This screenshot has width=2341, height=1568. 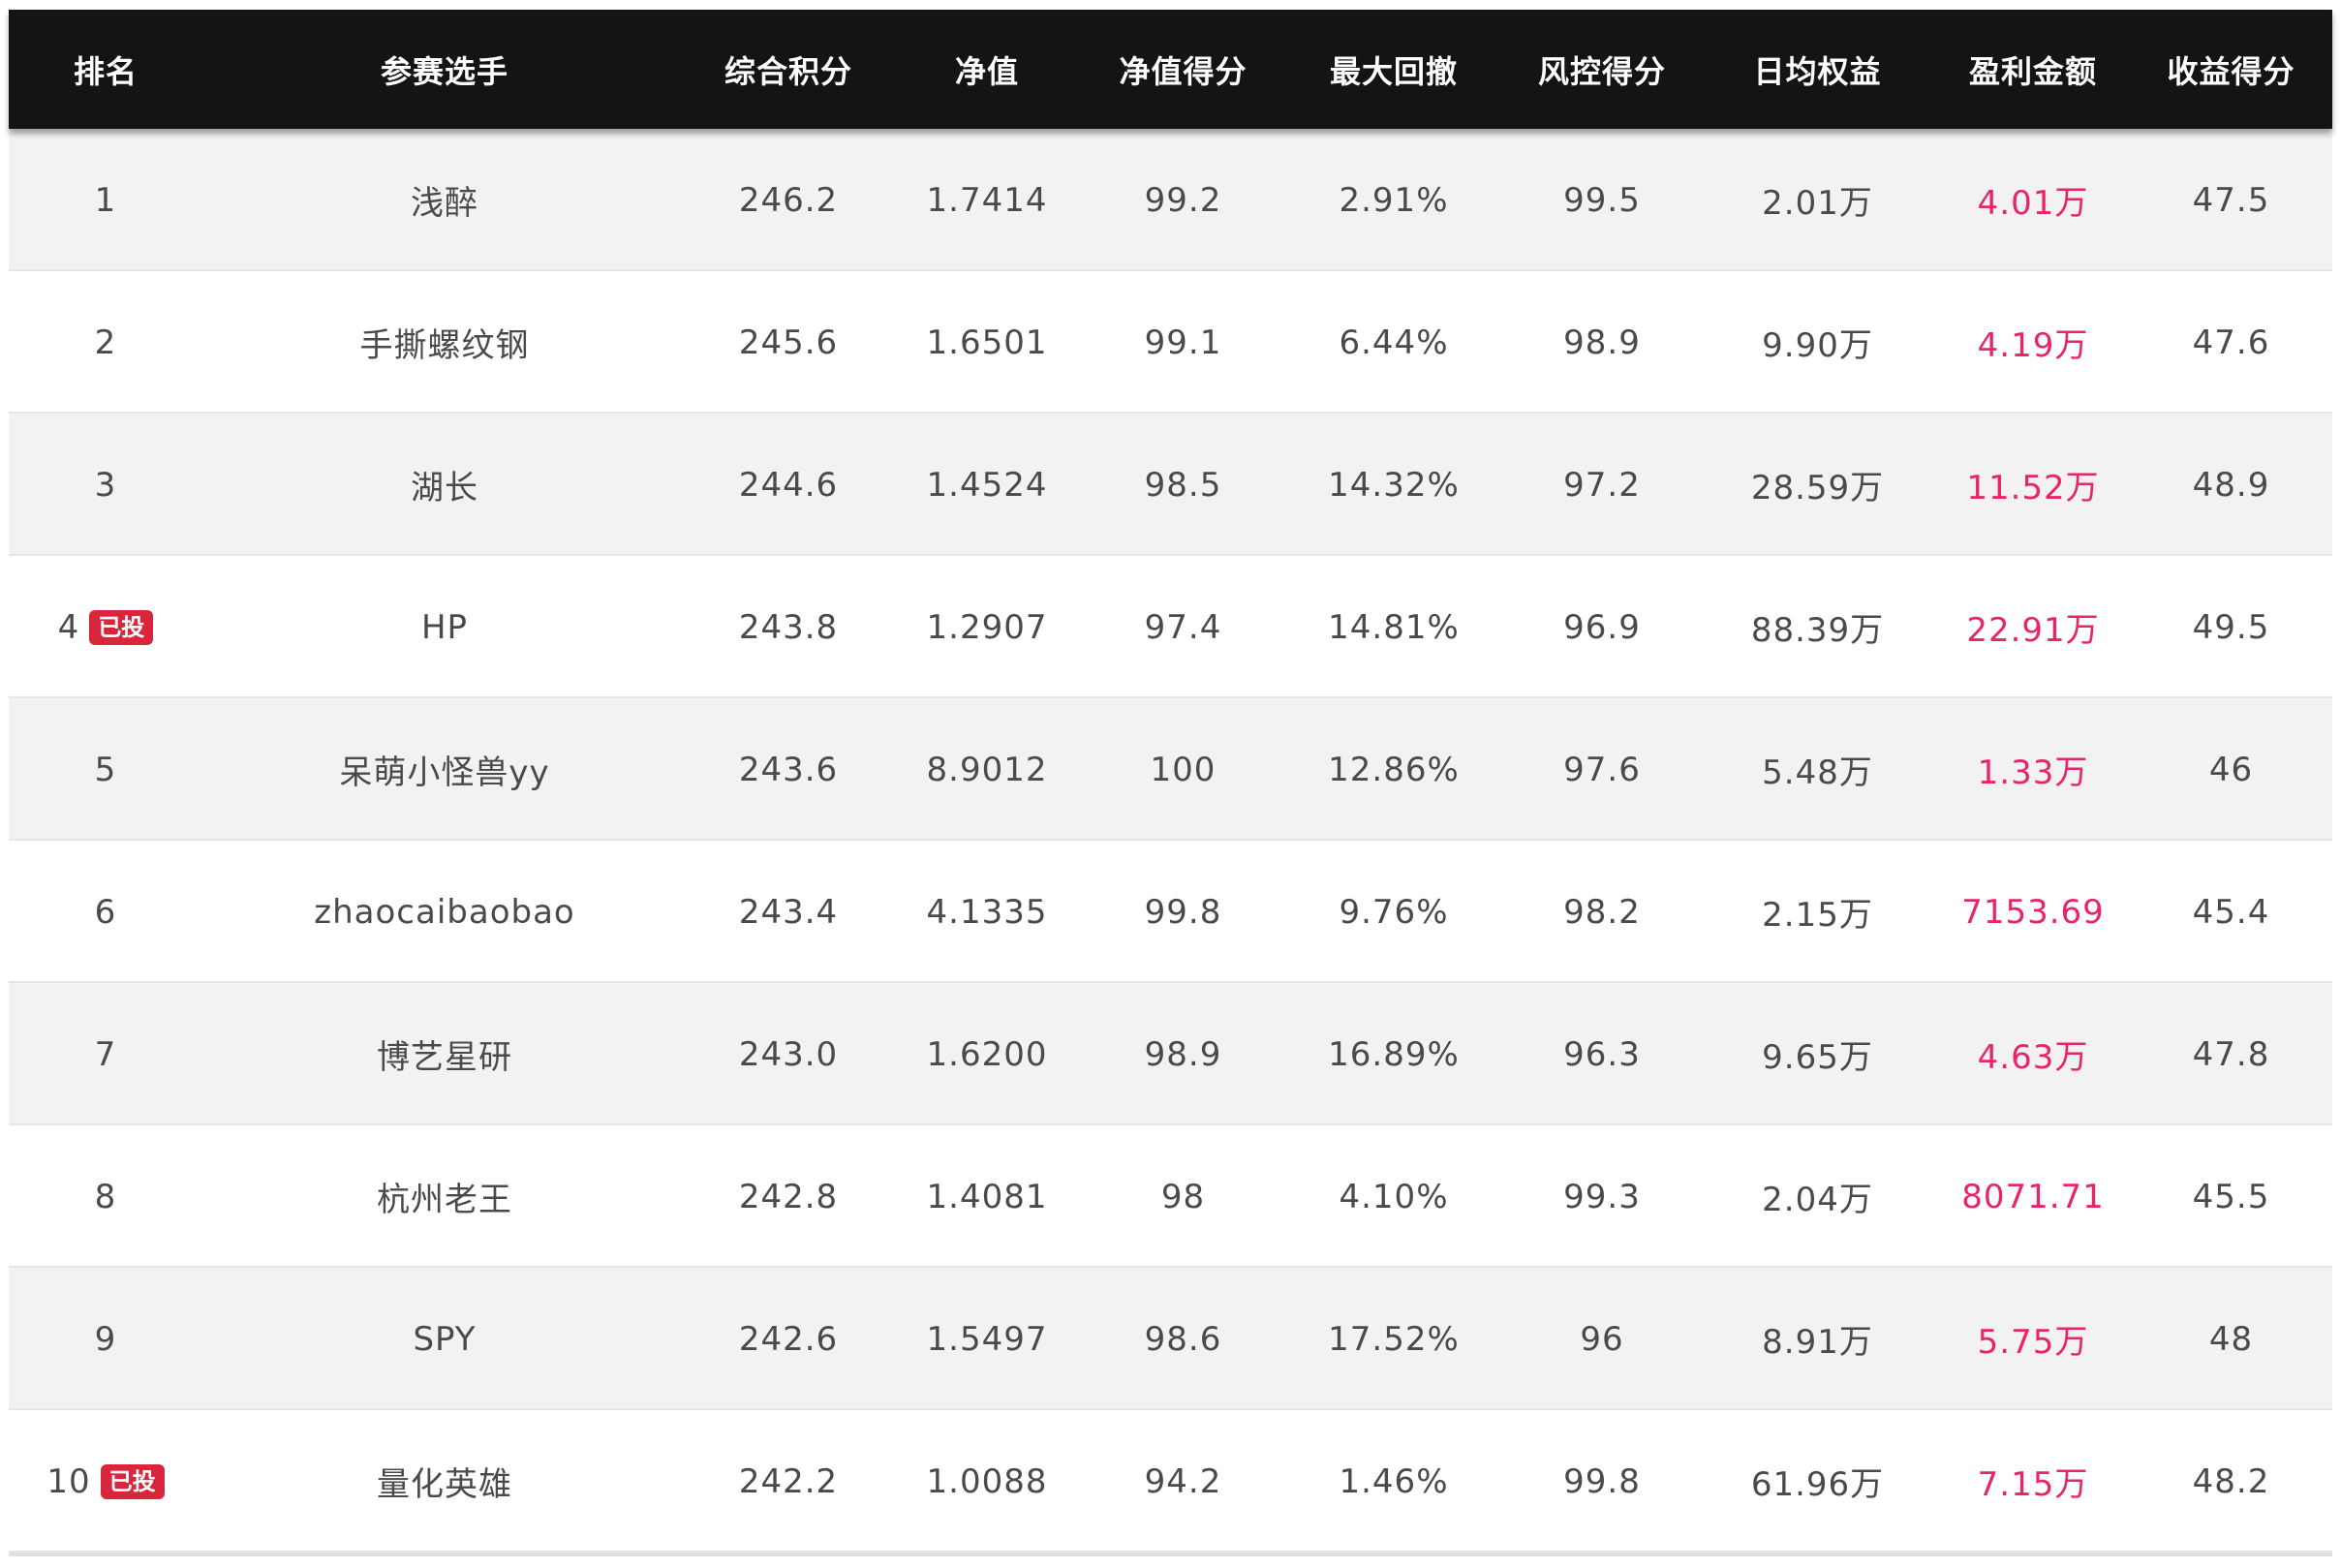 I want to click on cell-risk-score: 98.2, so click(x=1602, y=912).